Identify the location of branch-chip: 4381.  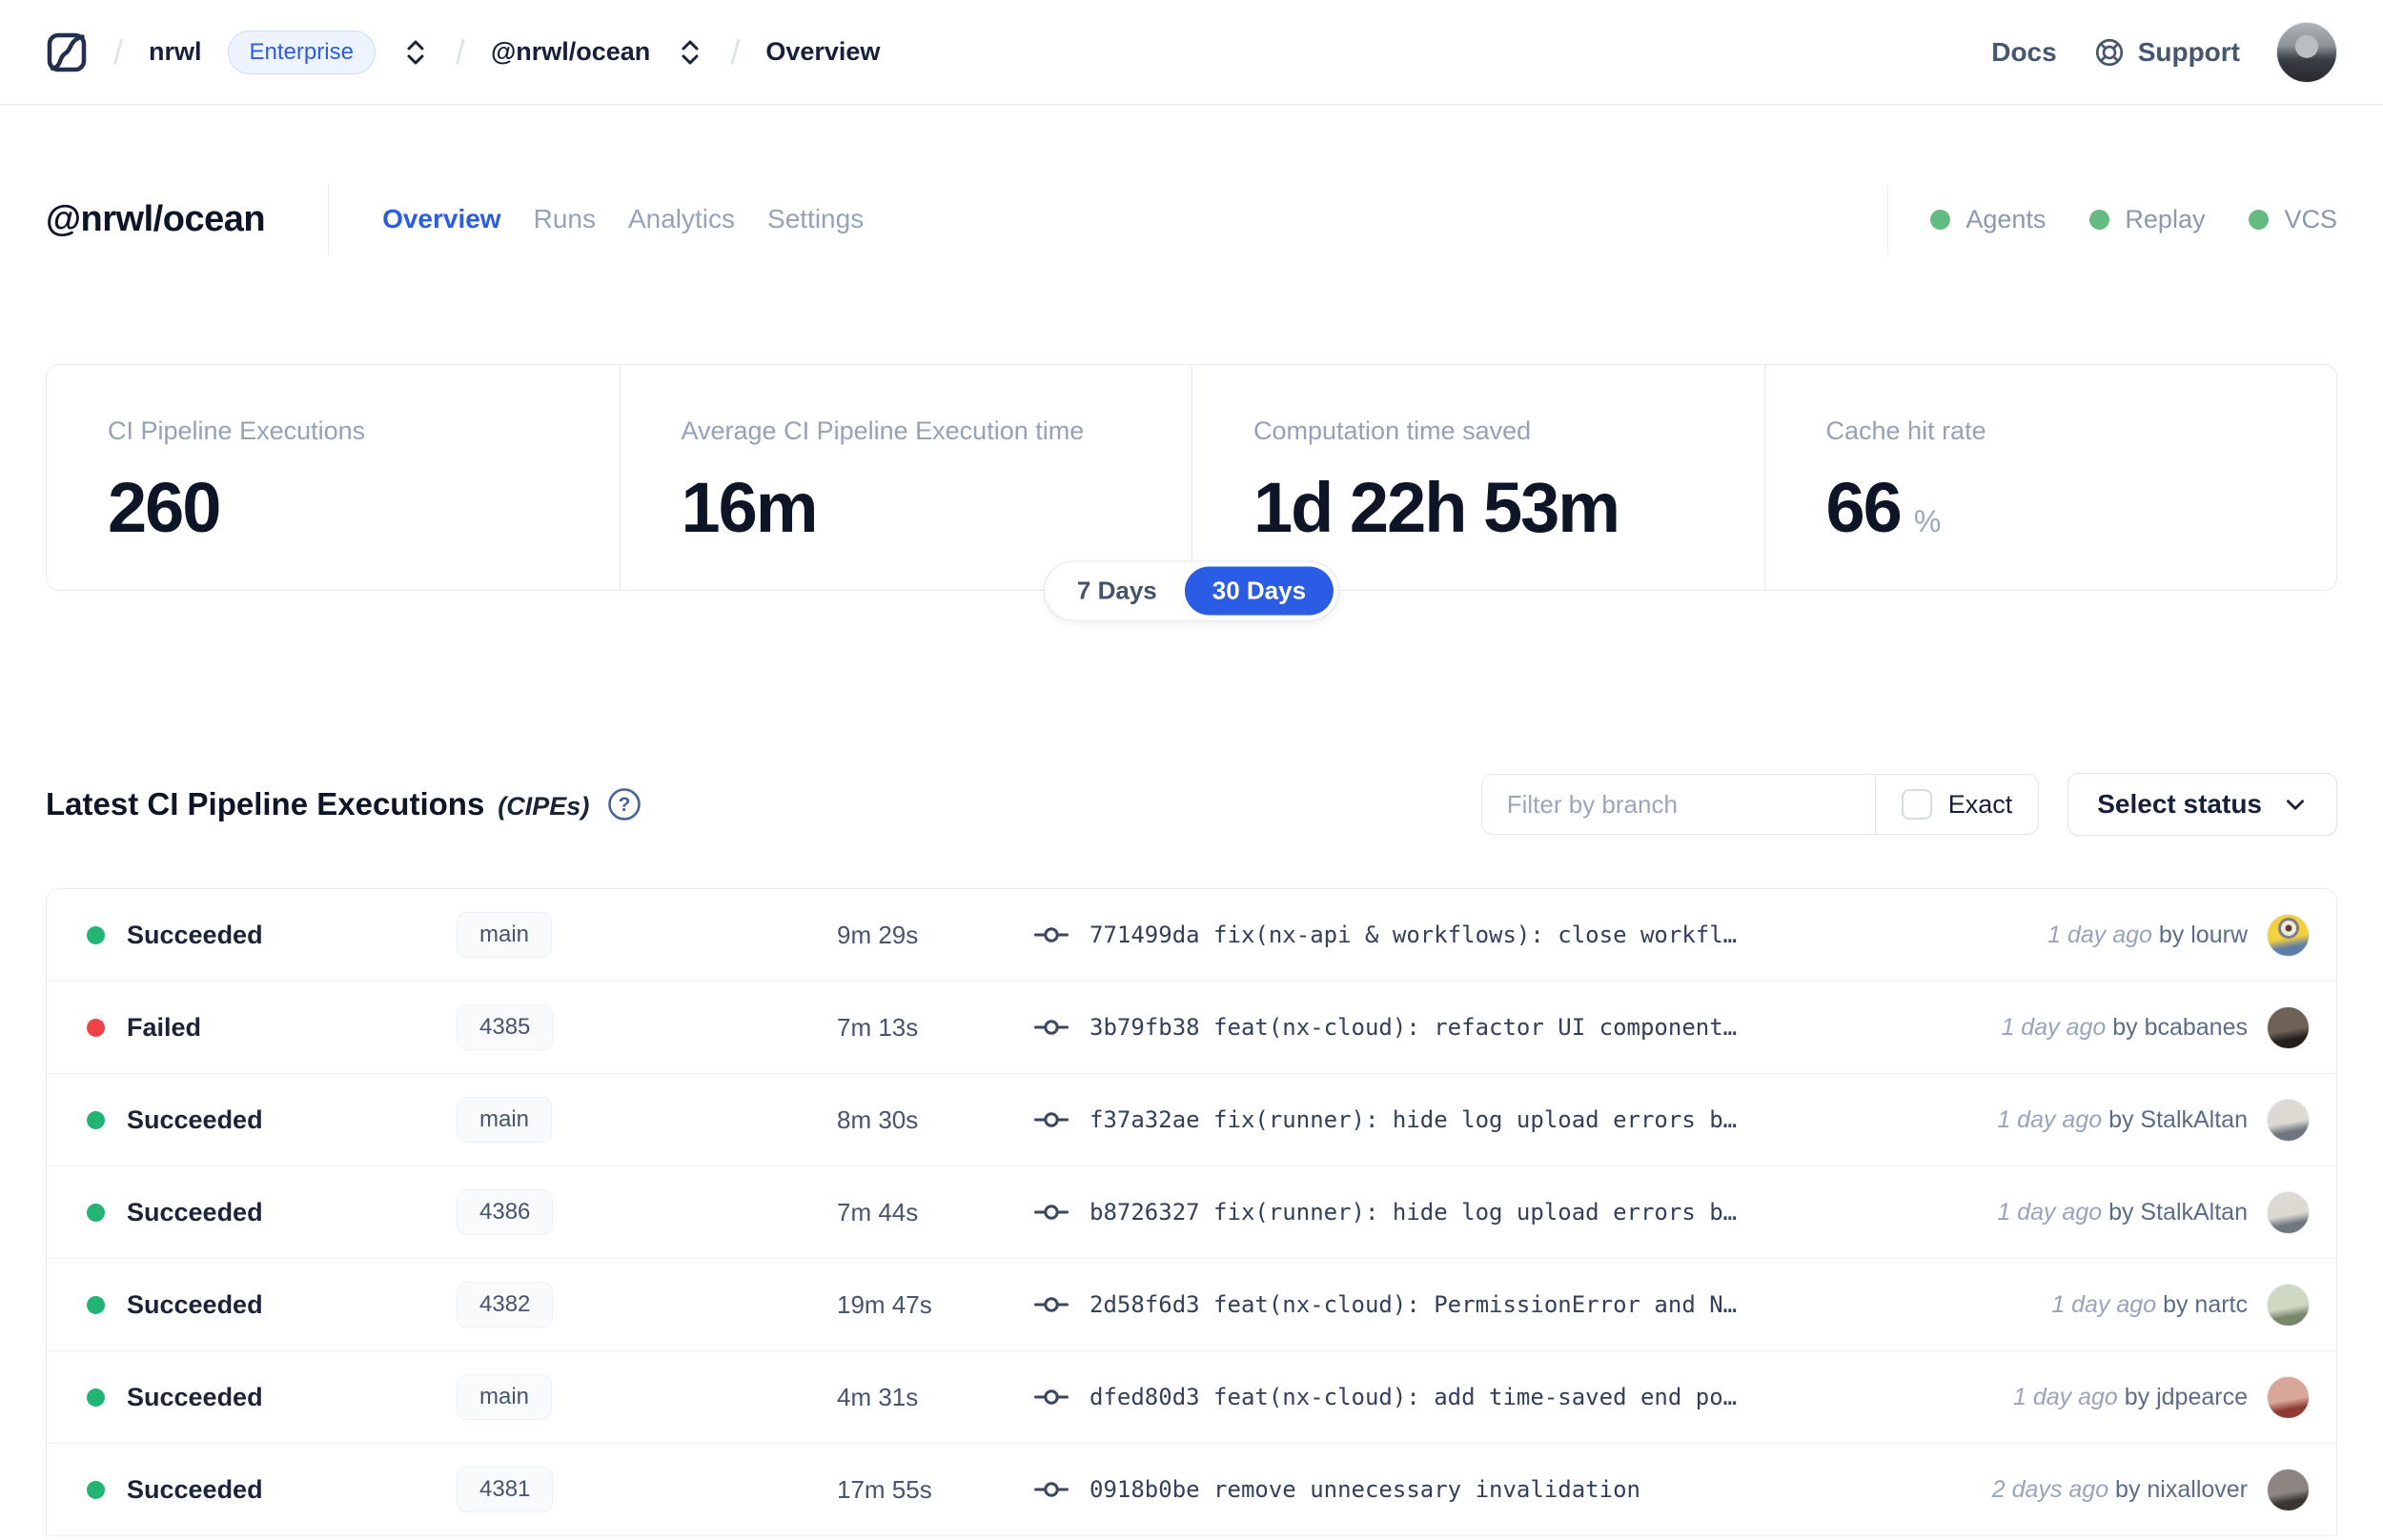
(506, 1489).